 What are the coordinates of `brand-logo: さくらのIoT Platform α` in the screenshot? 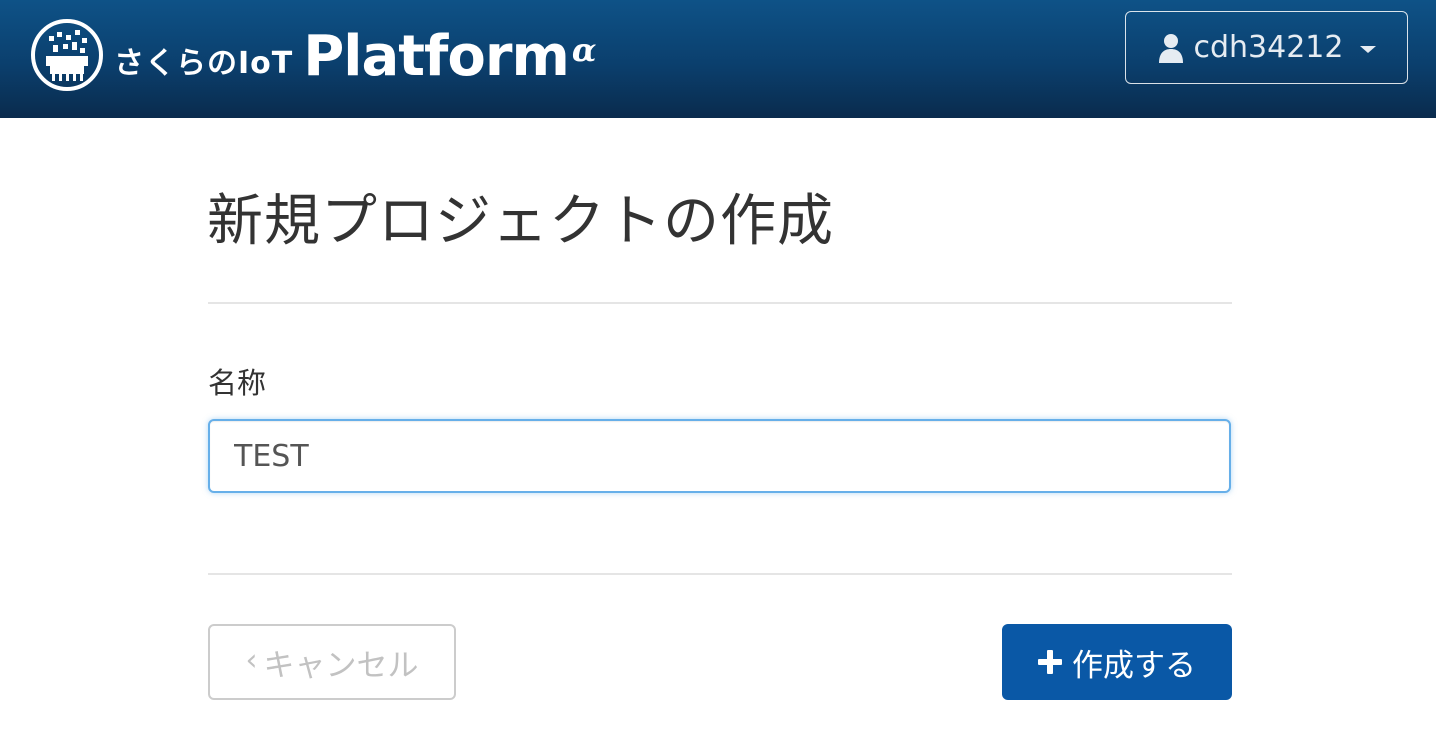 It's located at (313, 55).